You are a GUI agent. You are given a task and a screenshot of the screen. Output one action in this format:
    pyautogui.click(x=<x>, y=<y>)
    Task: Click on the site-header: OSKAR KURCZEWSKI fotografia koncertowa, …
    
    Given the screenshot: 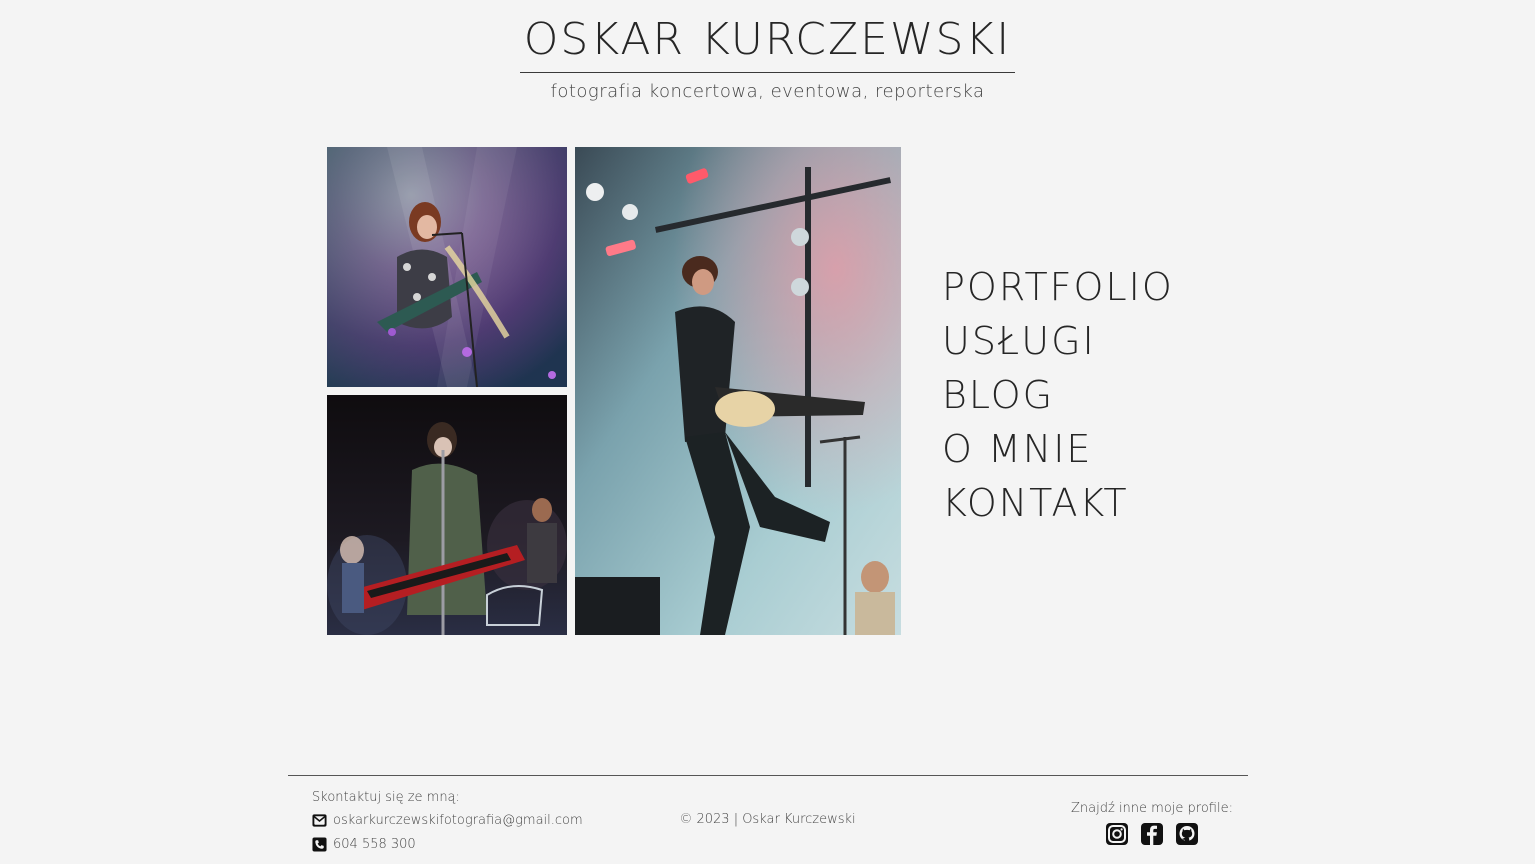 What is the action you would take?
    pyautogui.click(x=767, y=58)
    